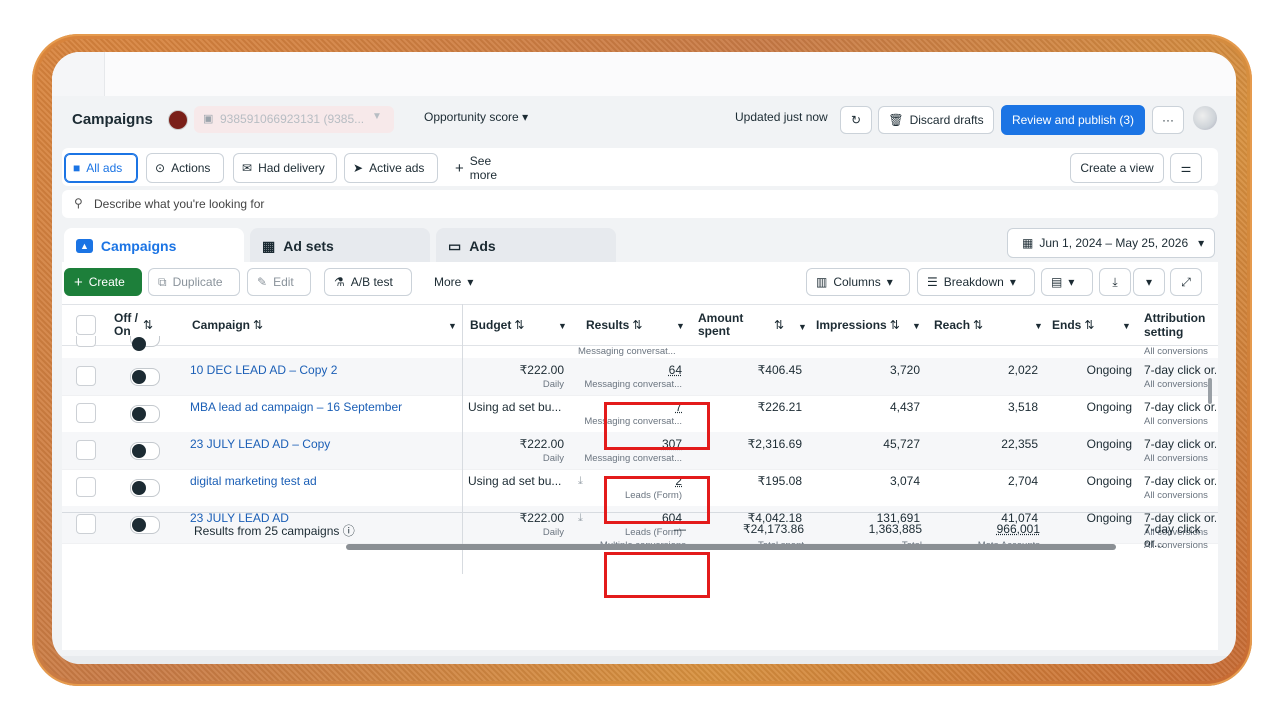  Describe the element at coordinates (269, 245) in the screenshot. I see `grid-icon: ▦` at that location.